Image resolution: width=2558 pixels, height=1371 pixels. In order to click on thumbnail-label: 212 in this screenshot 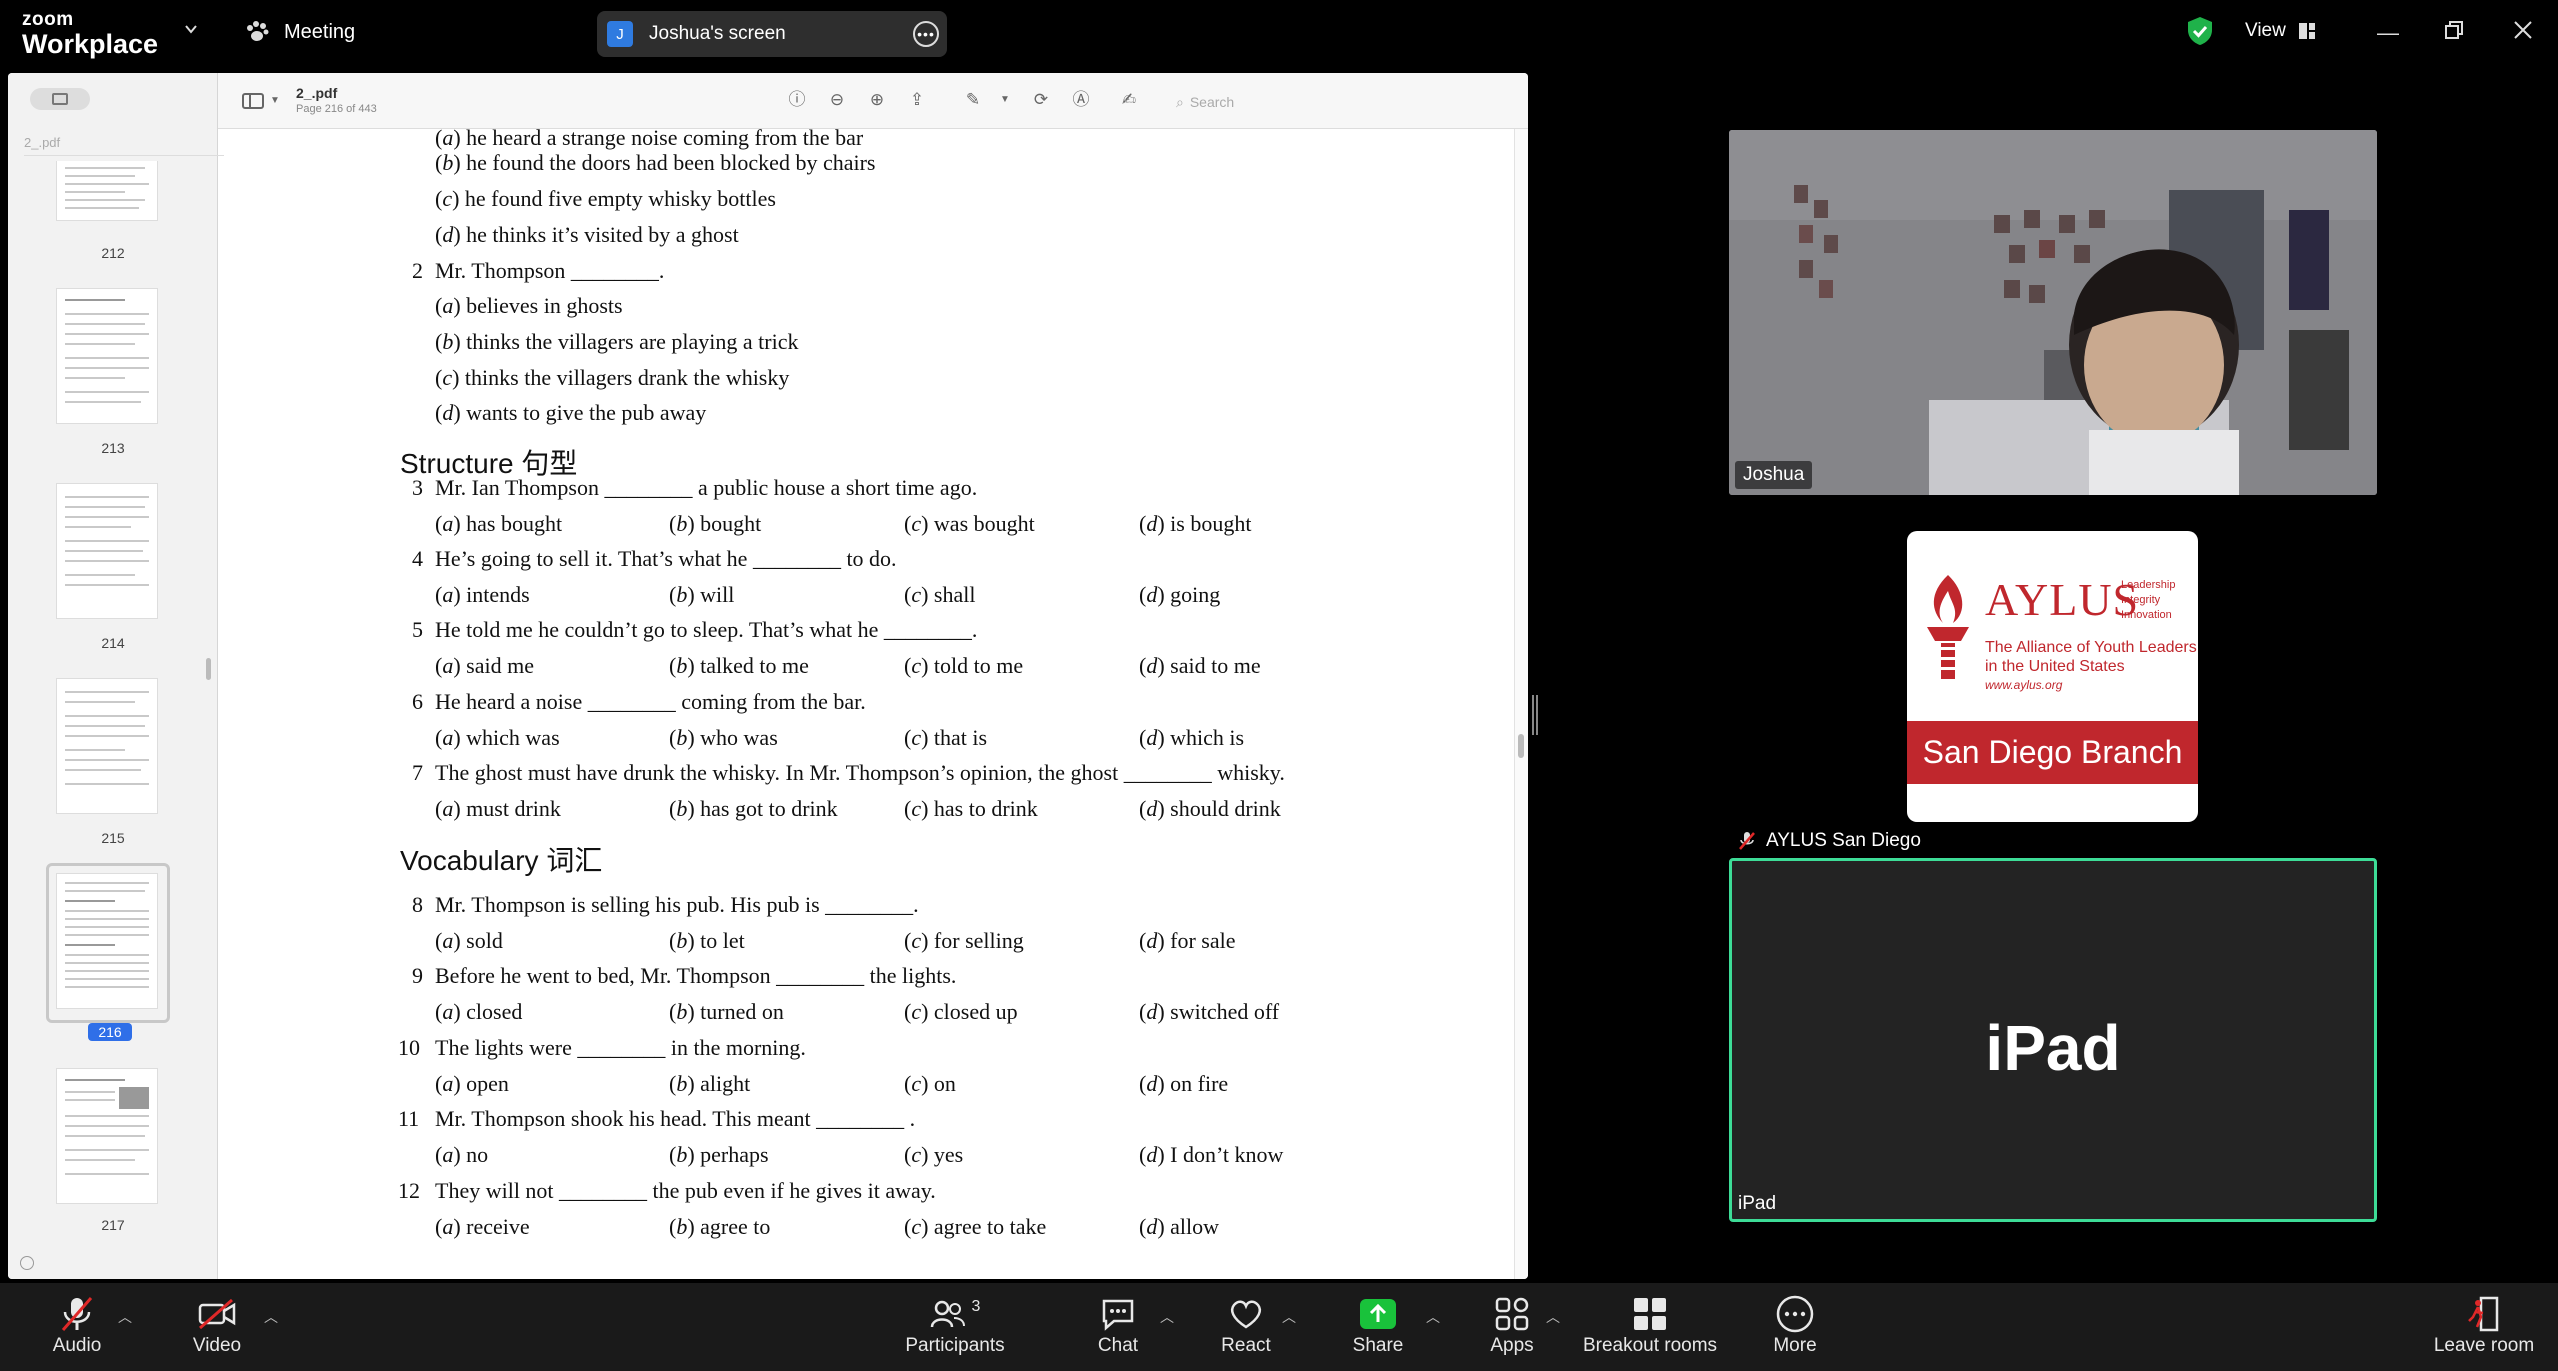, I will do `click(113, 253)`.